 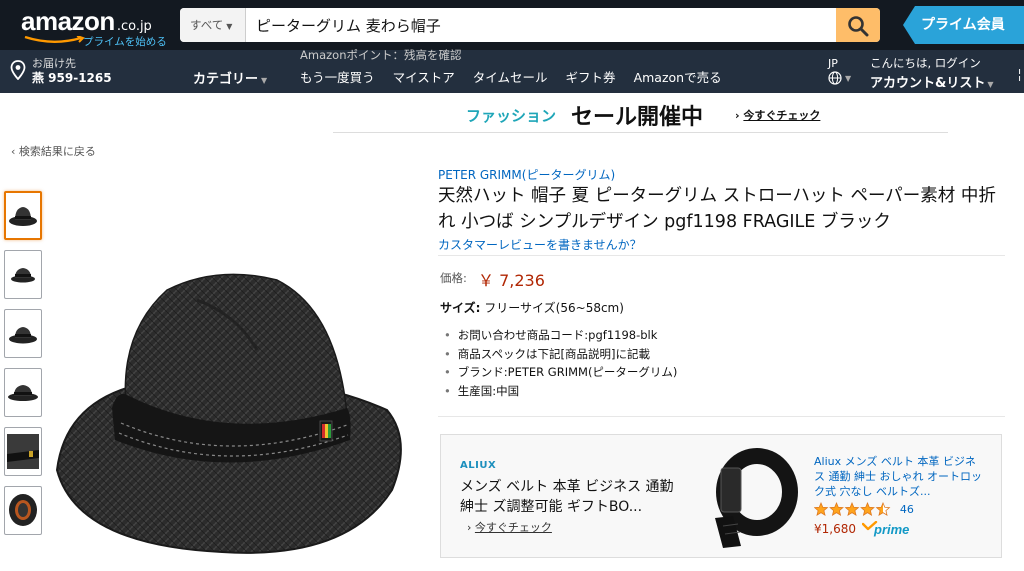 What do you see at coordinates (510, 76) in the screenshot?
I see `nav-link-time-sale: タイムセール` at bounding box center [510, 76].